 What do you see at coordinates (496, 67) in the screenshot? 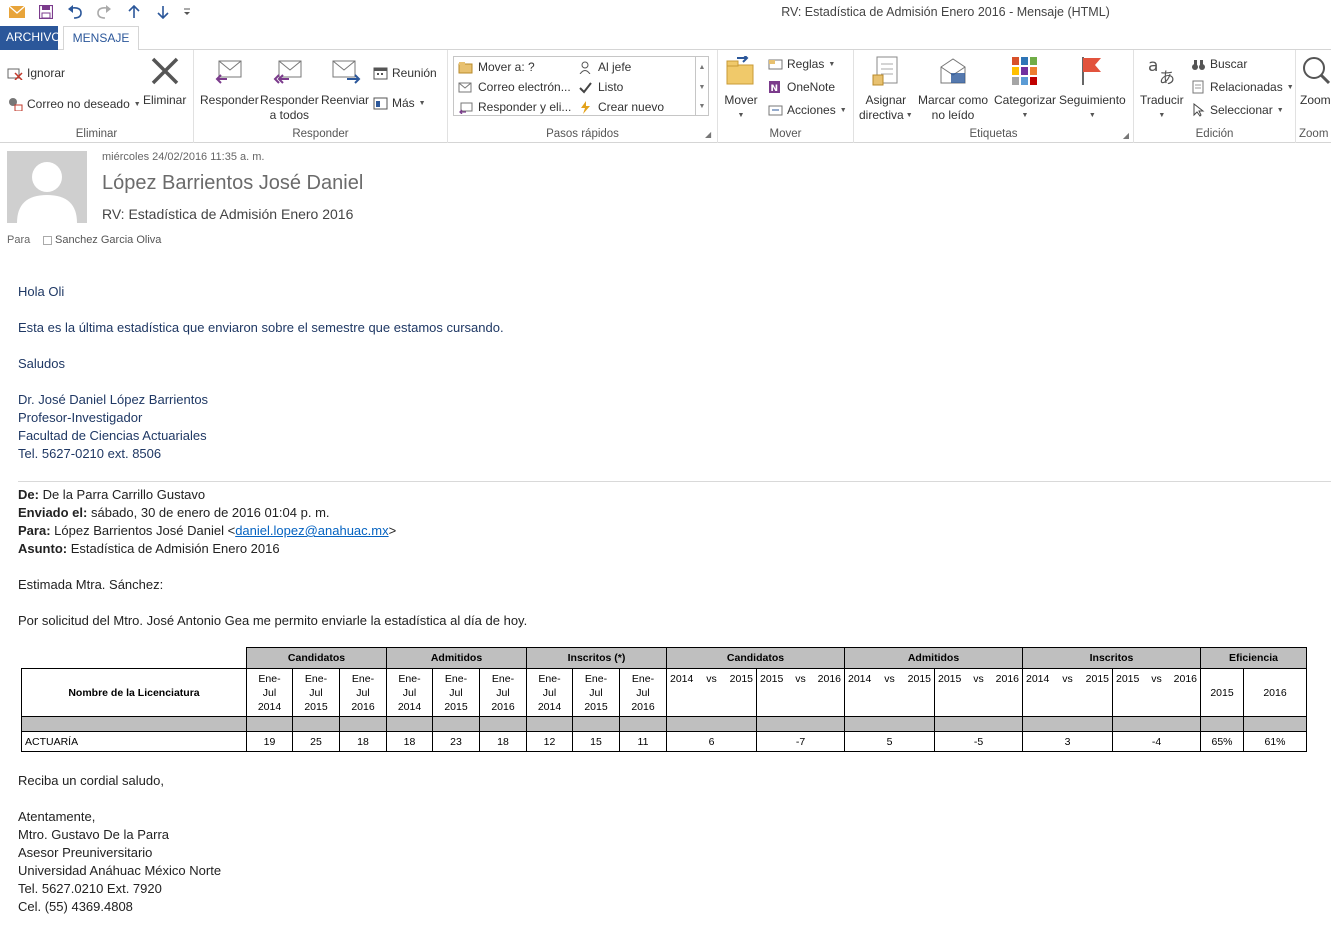
I see `quick-step-move-to: Mover a: ?` at bounding box center [496, 67].